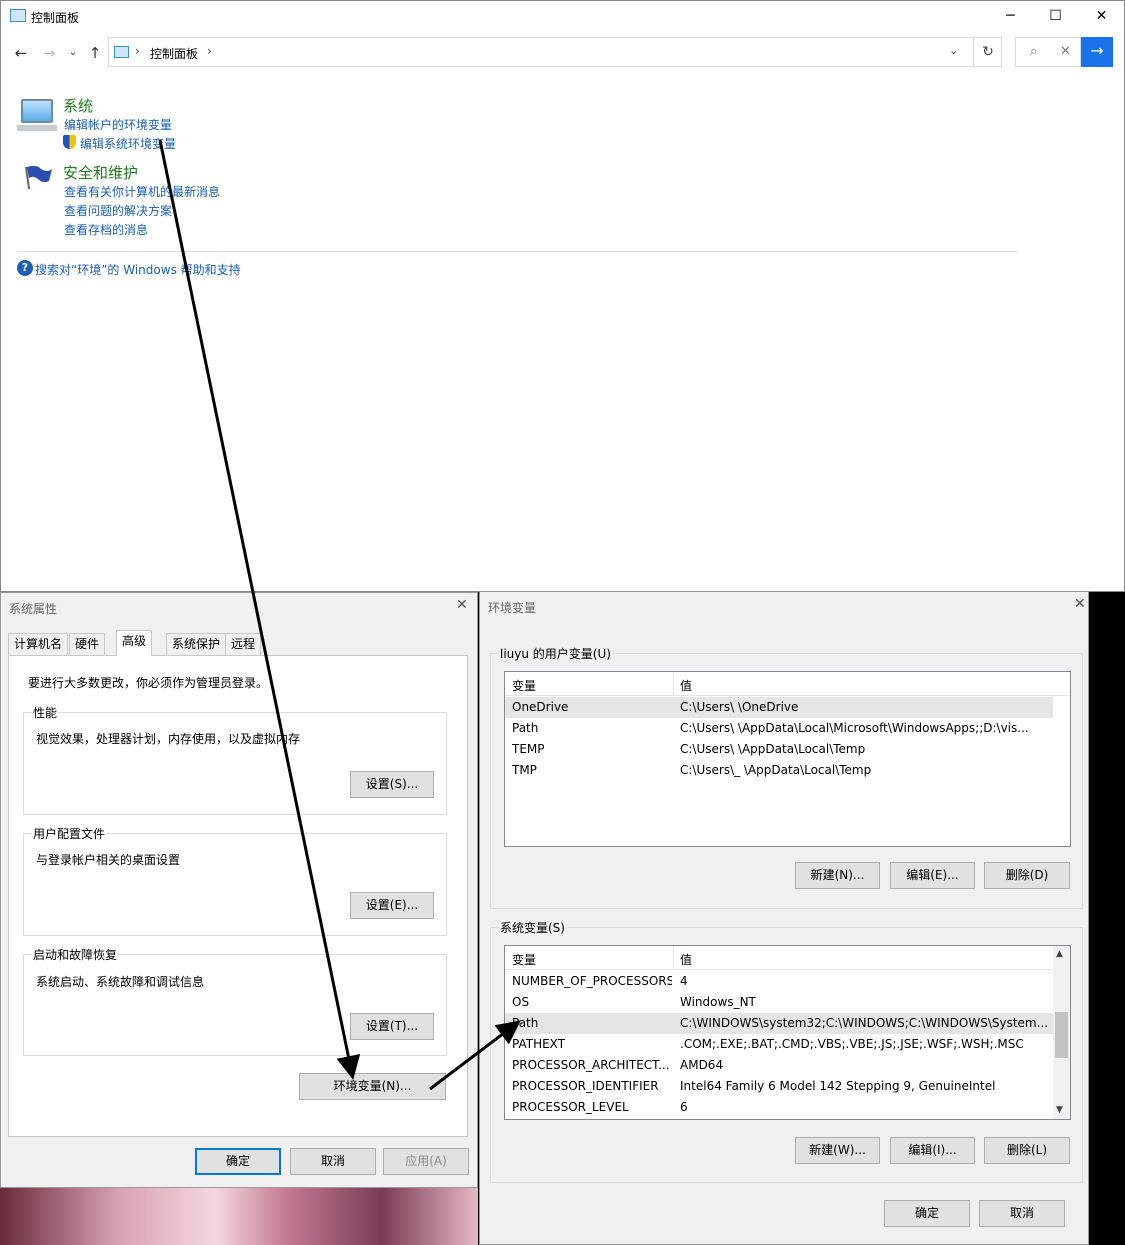 The width and height of the screenshot is (1125, 1245). I want to click on var-value: 4, so click(684, 981).